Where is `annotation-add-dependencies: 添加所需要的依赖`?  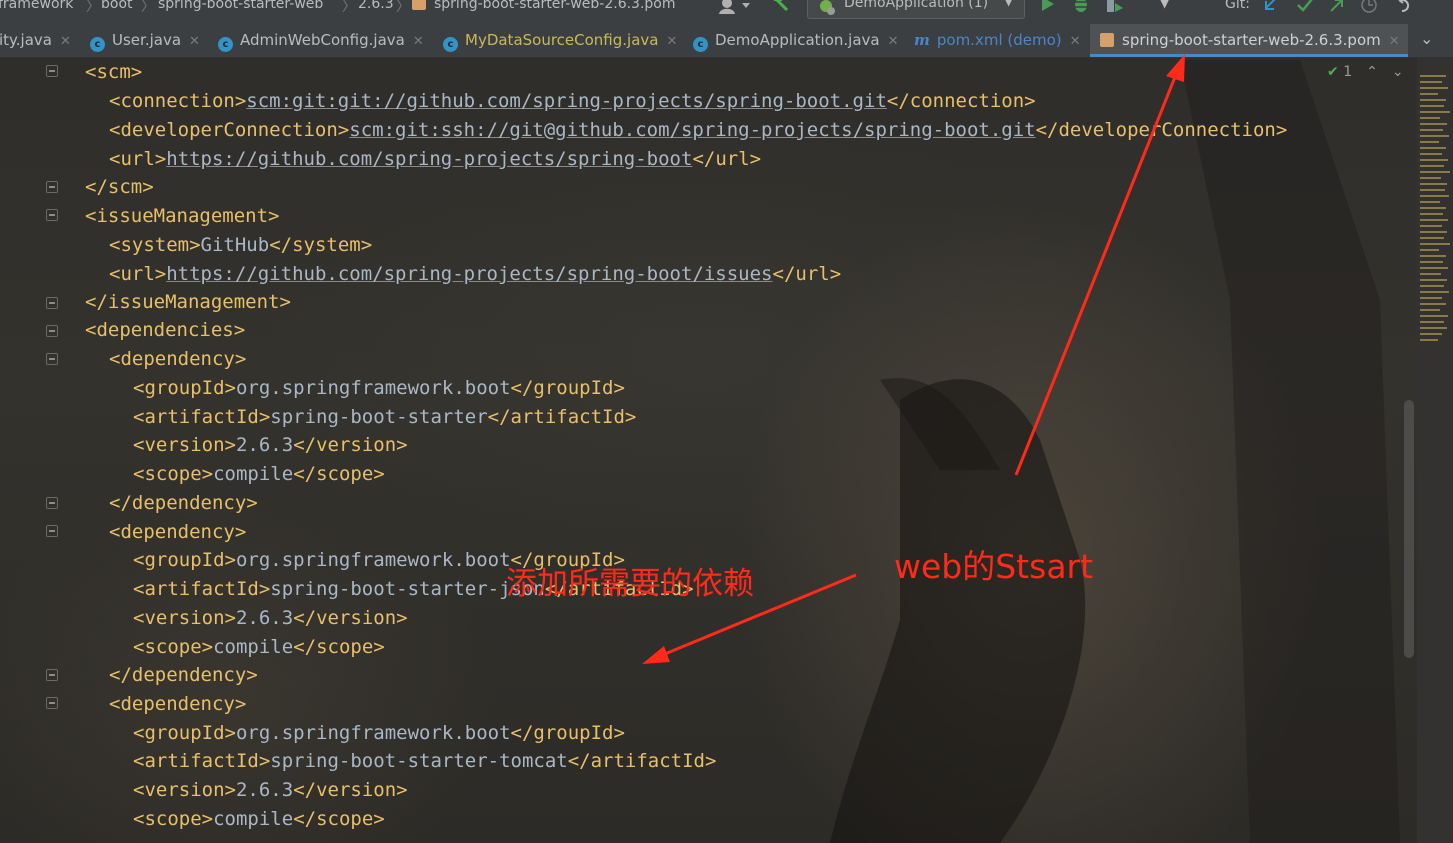 annotation-add-dependencies: 添加所需要的依赖 is located at coordinates (630, 584).